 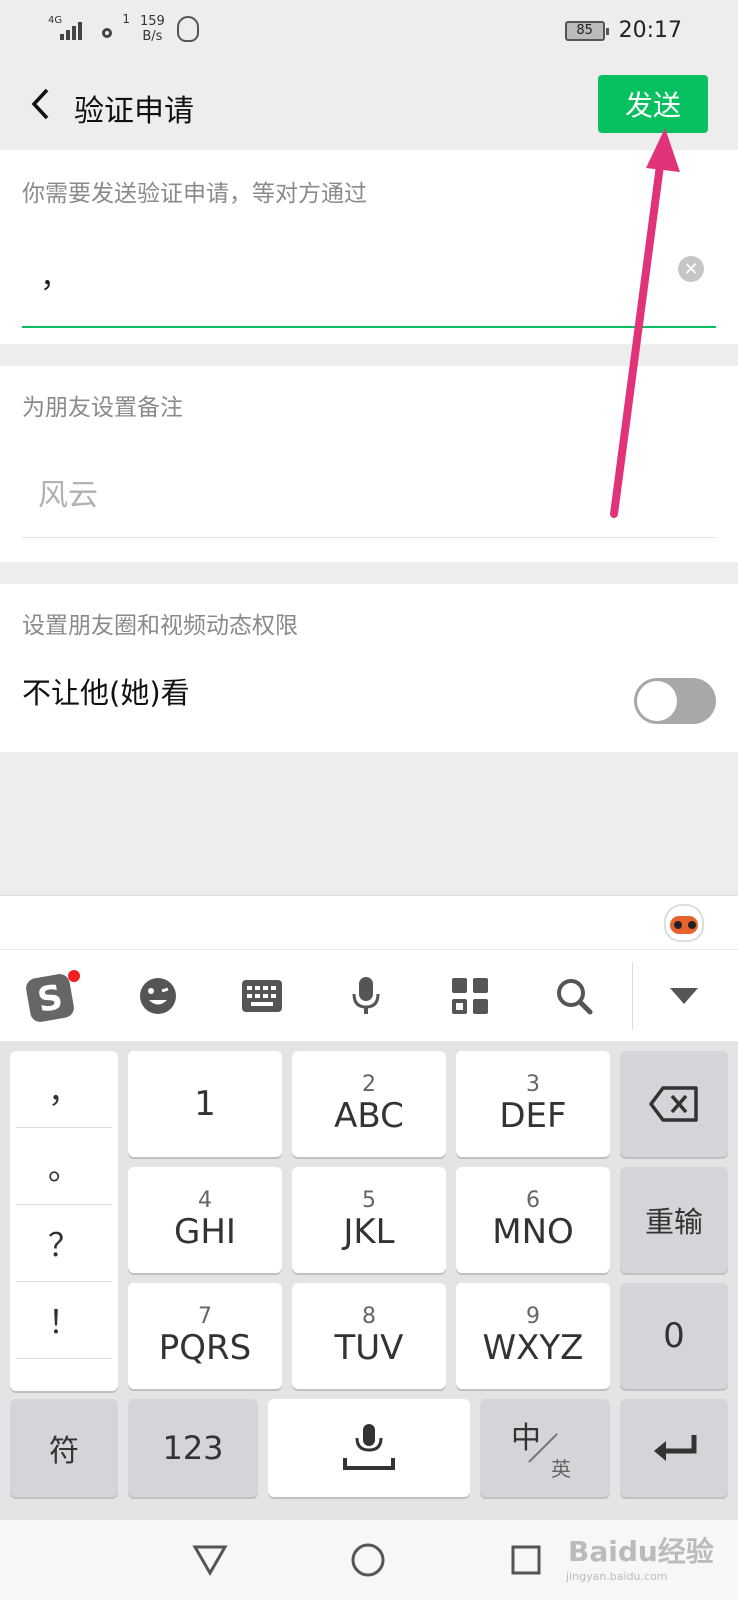 I want to click on verify-message-value: ，, so click(x=55, y=277).